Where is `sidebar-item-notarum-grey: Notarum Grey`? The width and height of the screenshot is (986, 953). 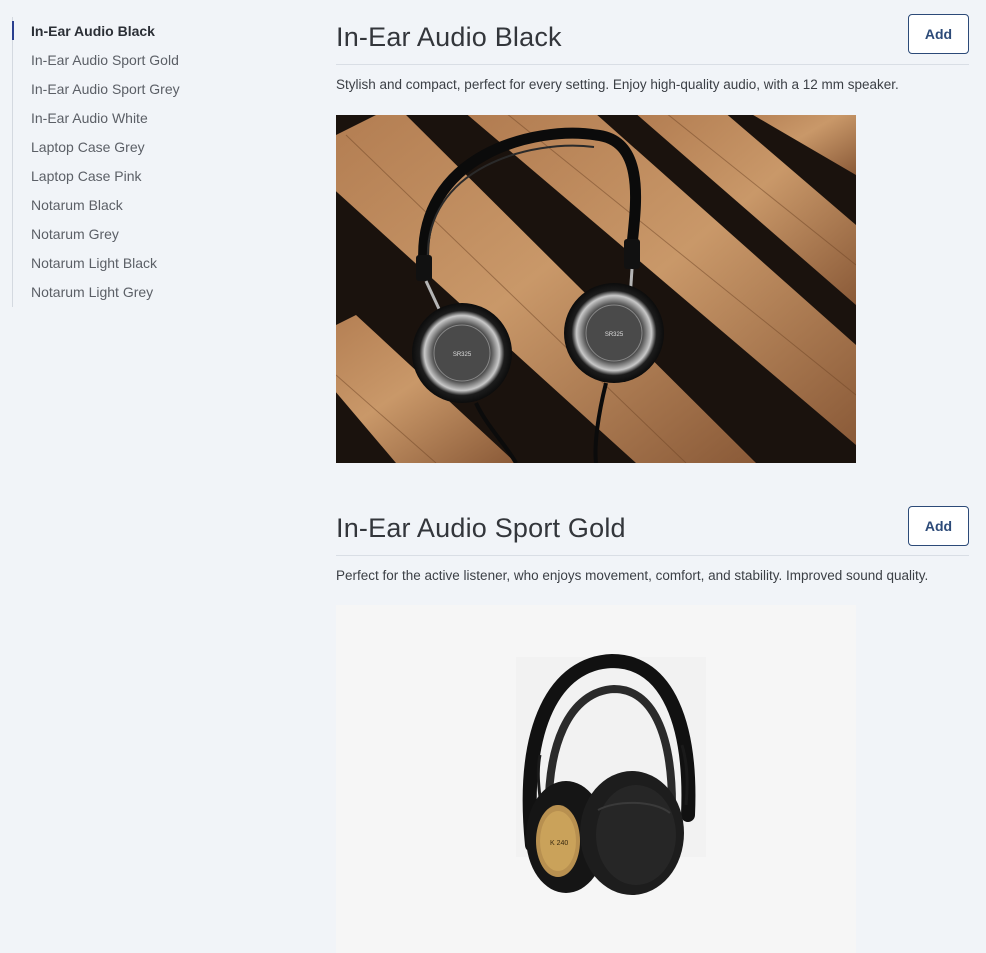 sidebar-item-notarum-grey: Notarum Grey is located at coordinates (143, 234).